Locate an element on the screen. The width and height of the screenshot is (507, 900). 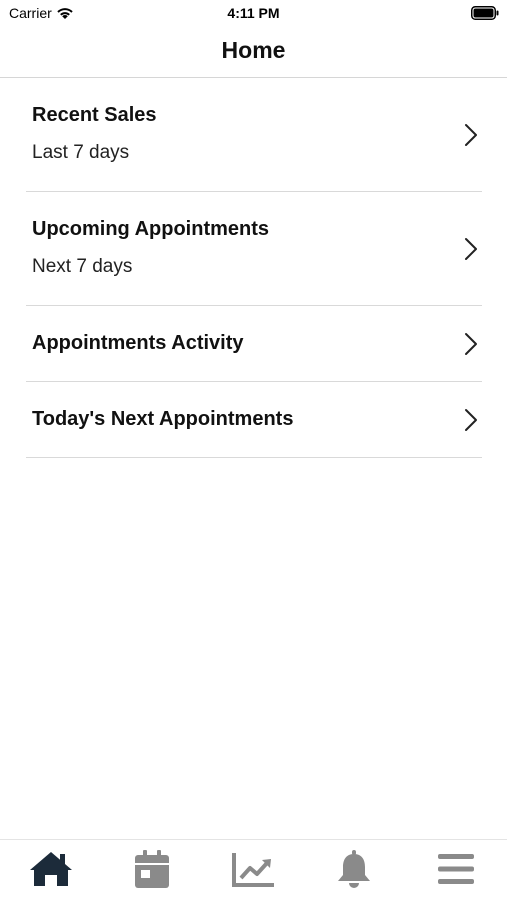
row-upcoming-appointments: Upcoming Appointments Next 7 days is located at coordinates (254, 249).